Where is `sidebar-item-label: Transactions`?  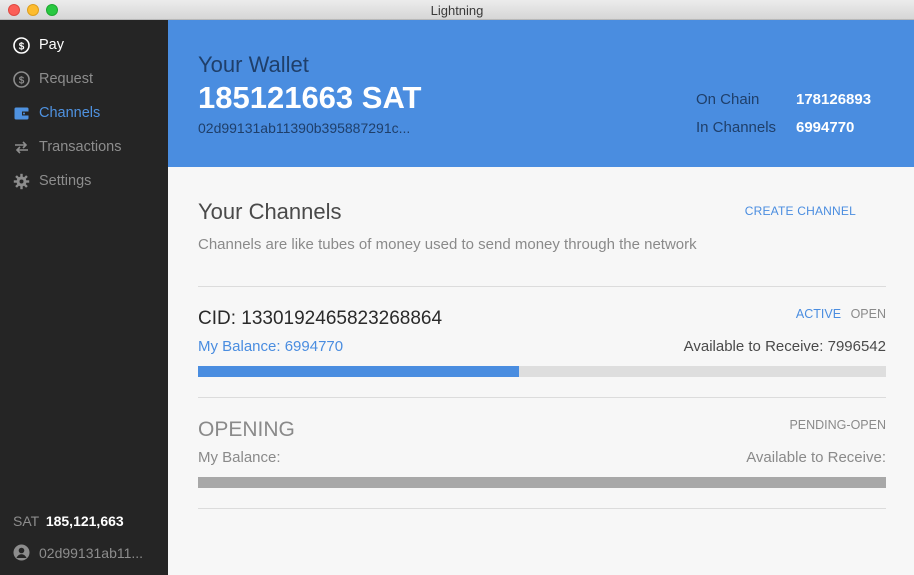 sidebar-item-label: Transactions is located at coordinates (80, 147).